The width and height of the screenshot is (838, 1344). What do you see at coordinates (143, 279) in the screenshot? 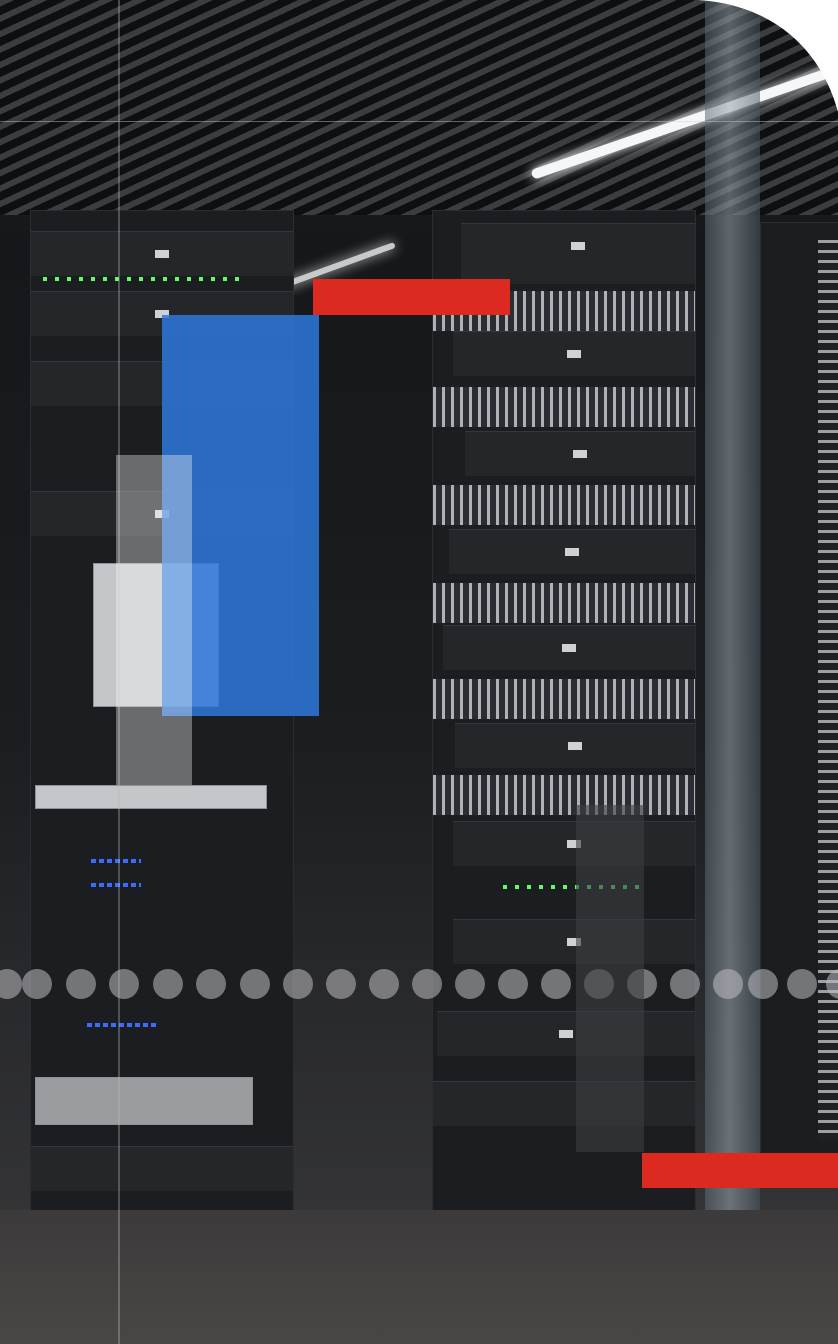
I see `status-leds` at bounding box center [143, 279].